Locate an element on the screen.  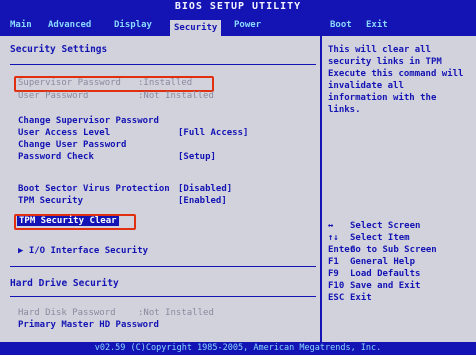
menu-boot: Boot is located at coordinates (341, 25).